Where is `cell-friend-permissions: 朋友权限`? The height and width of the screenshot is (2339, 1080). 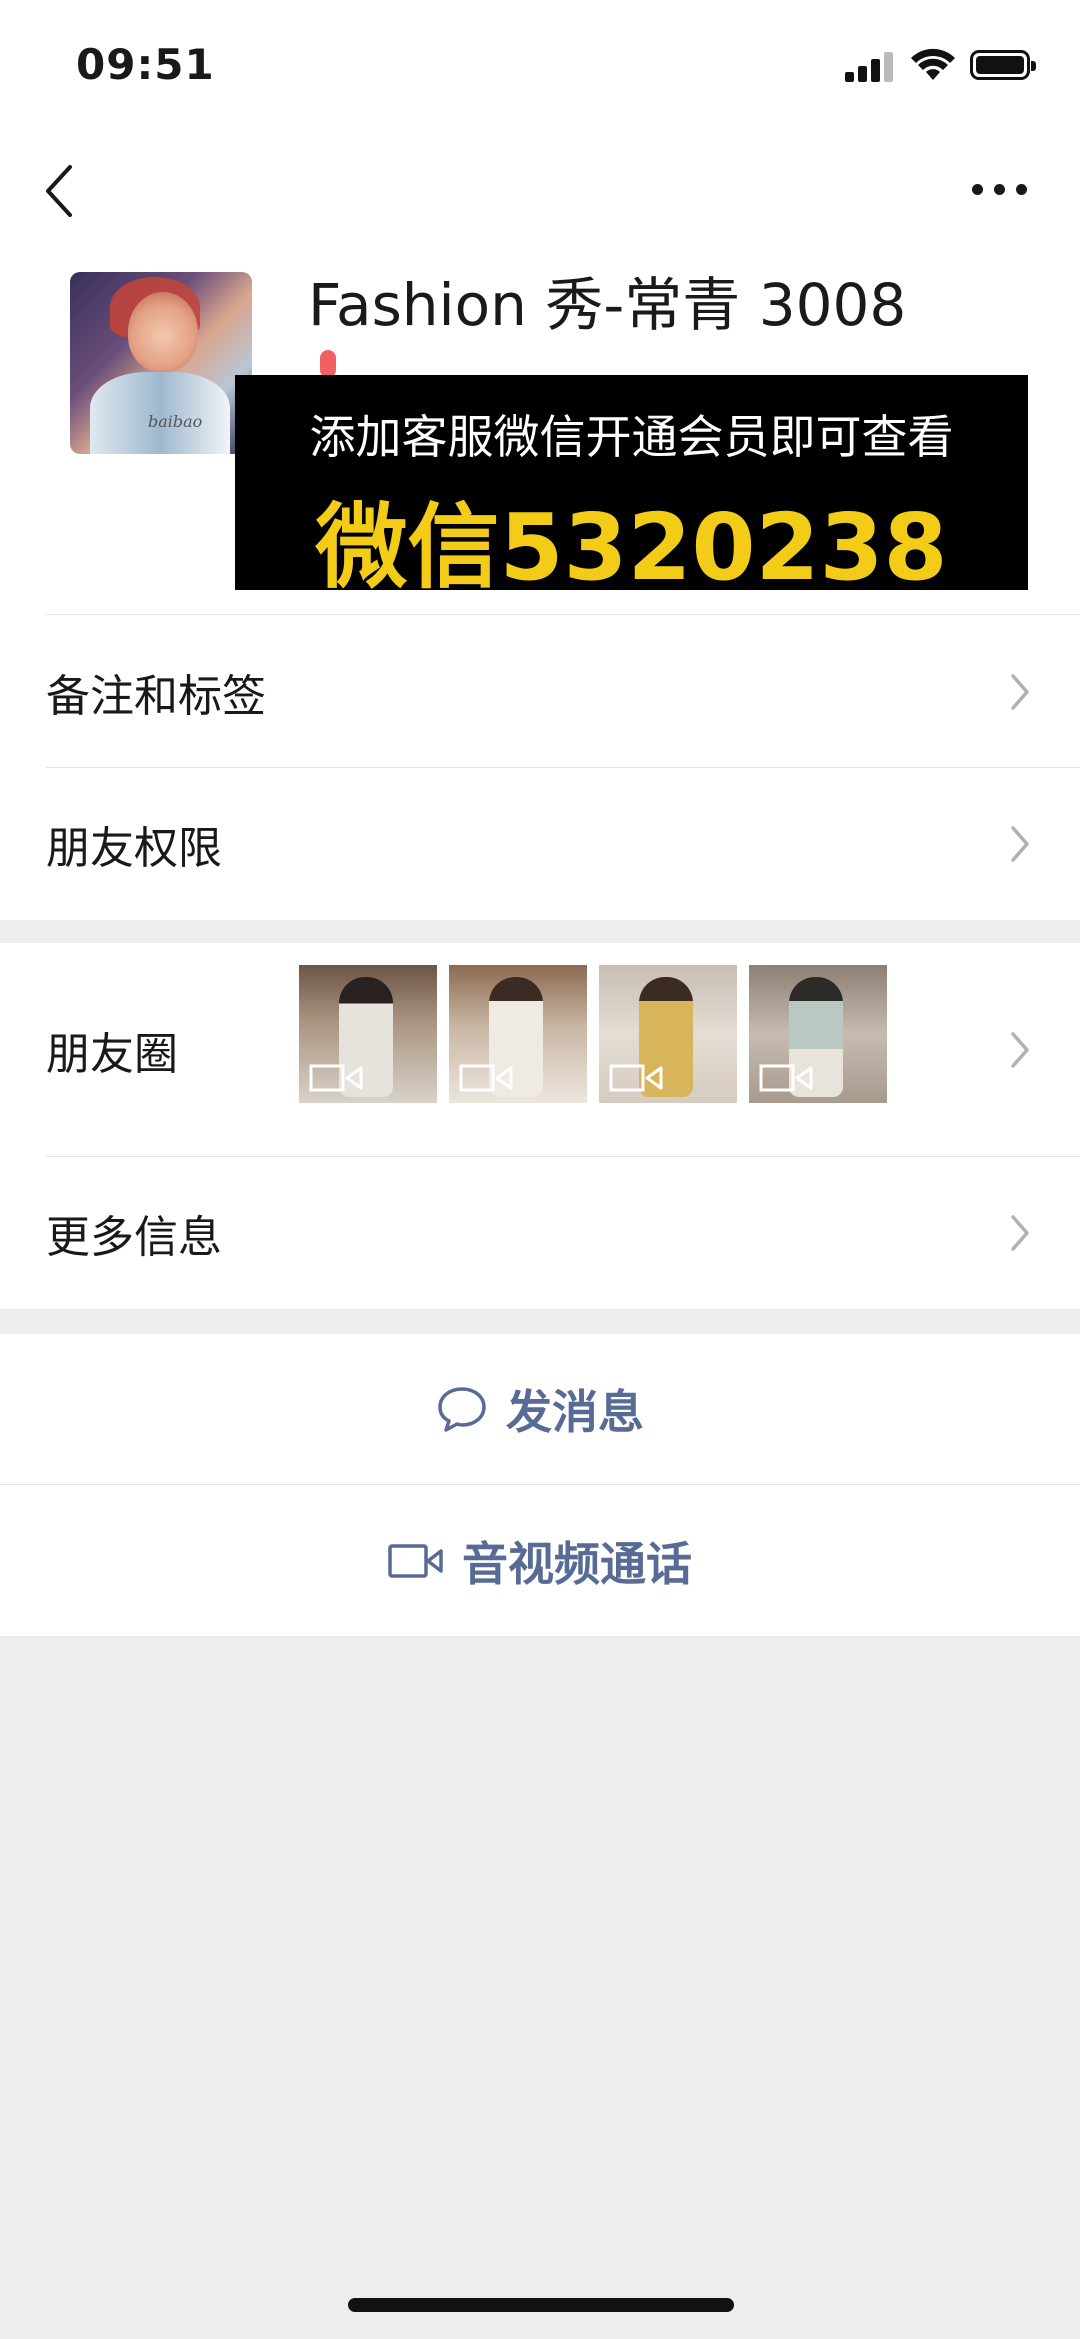
cell-friend-permissions: 朋友权限 is located at coordinates (540, 844).